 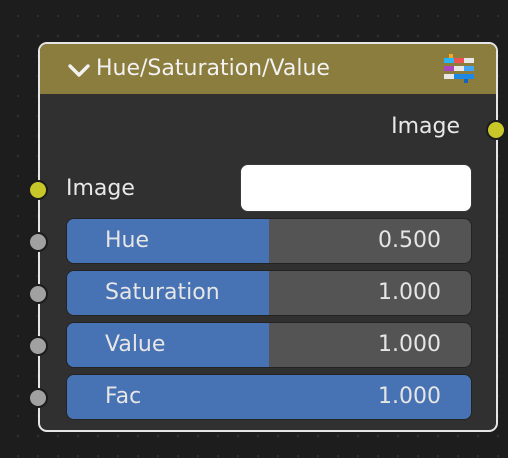 I want to click on node-title: Hue/Saturation/Value, so click(x=213, y=68).